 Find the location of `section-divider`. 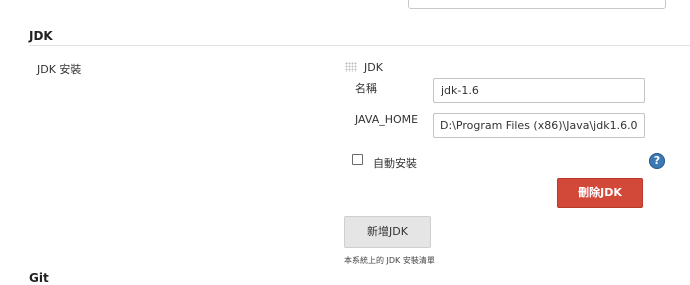

section-divider is located at coordinates (359, 45).